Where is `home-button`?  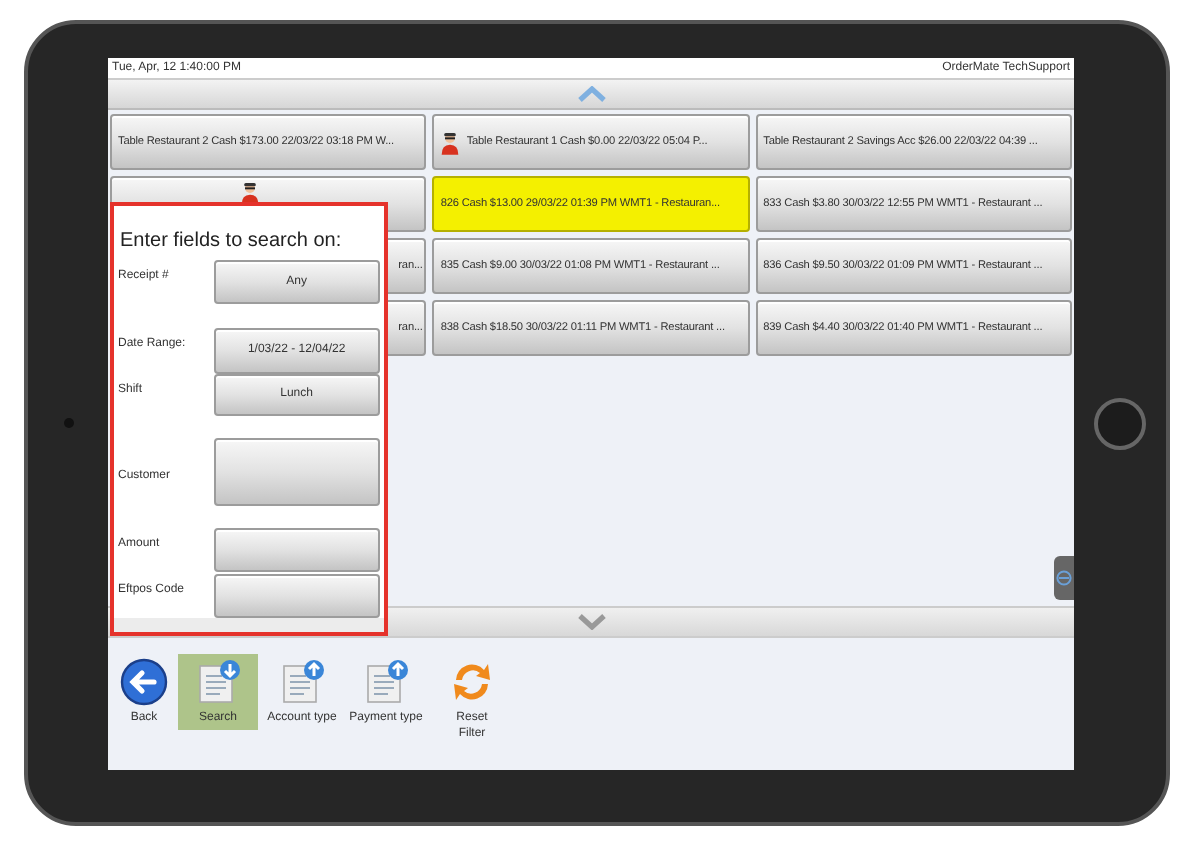
home-button is located at coordinates (1120, 423).